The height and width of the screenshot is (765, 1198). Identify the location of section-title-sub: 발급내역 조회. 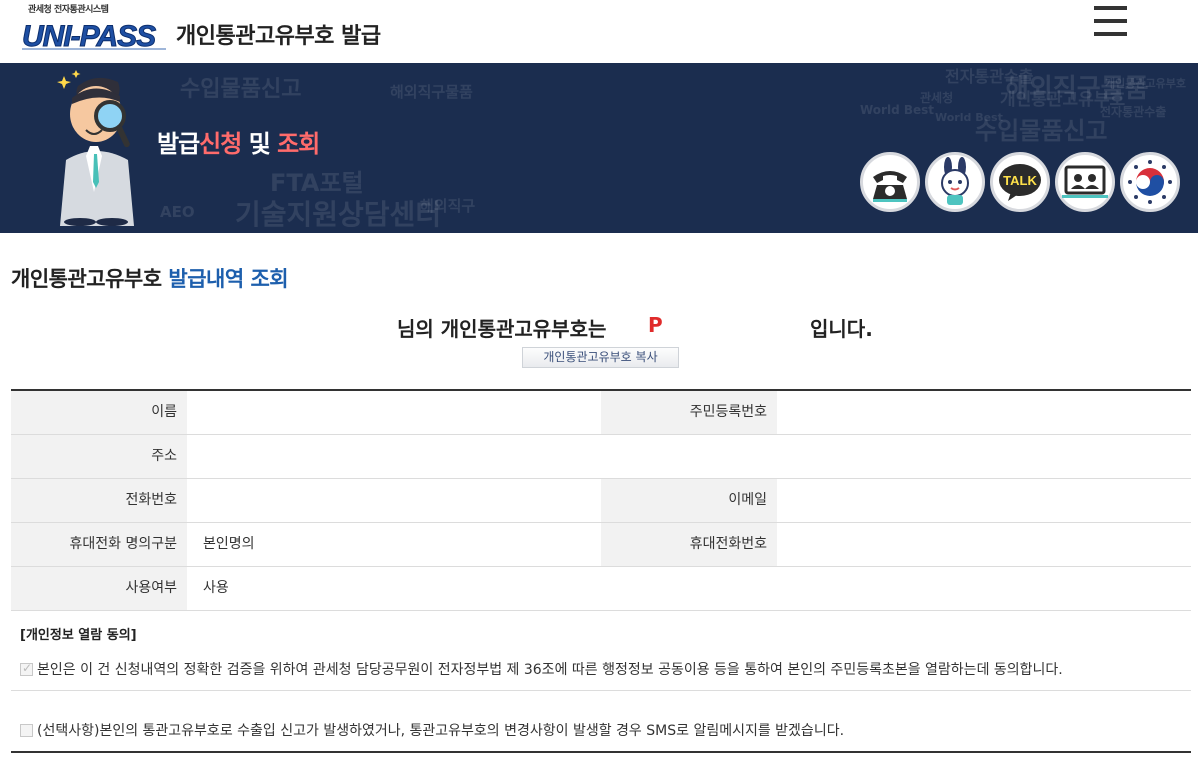
(228, 279).